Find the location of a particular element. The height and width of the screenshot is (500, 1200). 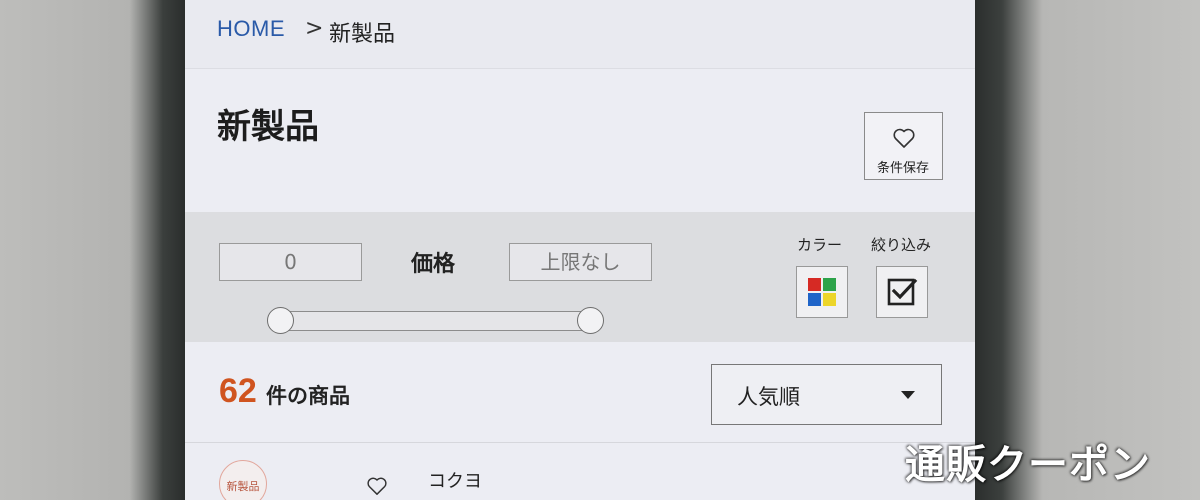

save-condition-button: 条件保存 is located at coordinates (903, 146).